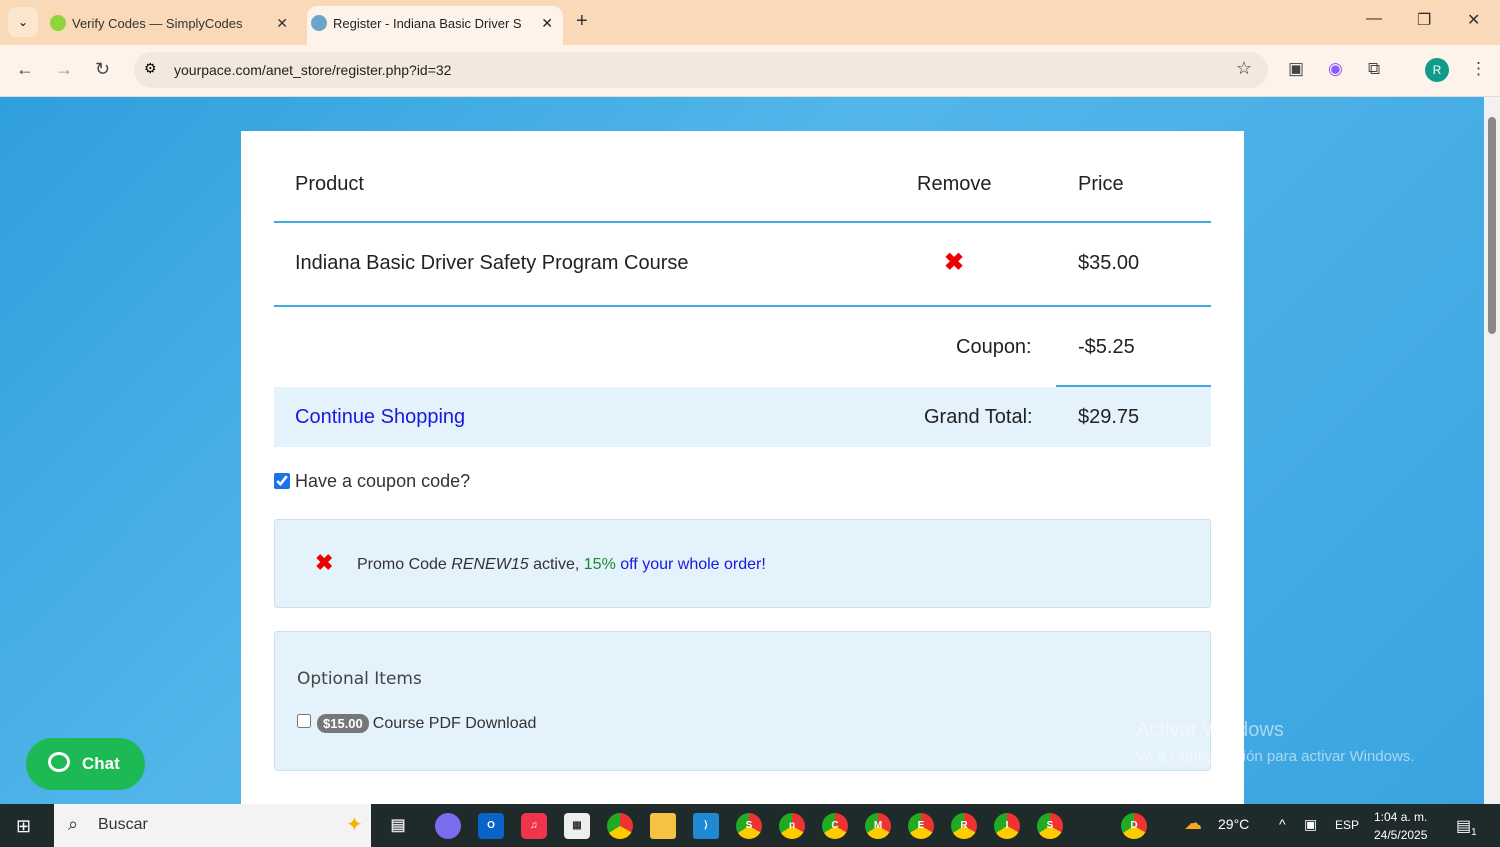 Image resolution: width=1500 pixels, height=847 pixels. Describe the element at coordinates (73, 824) in the screenshot. I see `search-icon: ⌕` at that location.